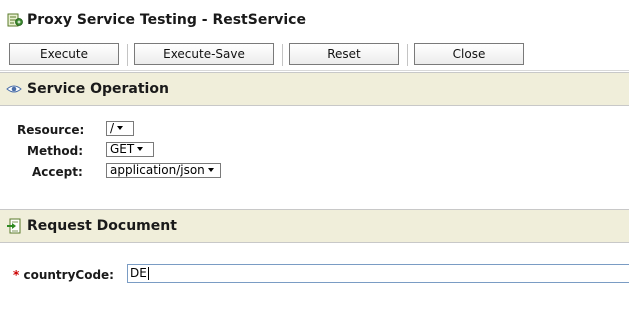 This screenshot has height=313, width=629. Describe the element at coordinates (16, 275) in the screenshot. I see `required-mark: *` at that location.